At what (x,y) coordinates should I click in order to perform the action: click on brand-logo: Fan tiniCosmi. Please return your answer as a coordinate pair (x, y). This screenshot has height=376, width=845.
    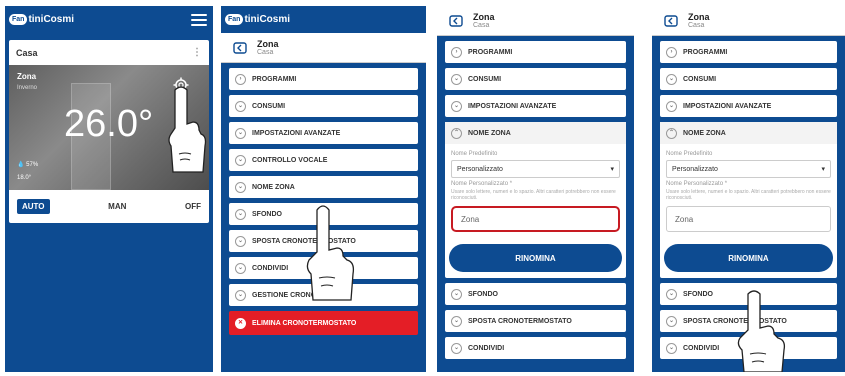
    Looking at the image, I should click on (257, 19).